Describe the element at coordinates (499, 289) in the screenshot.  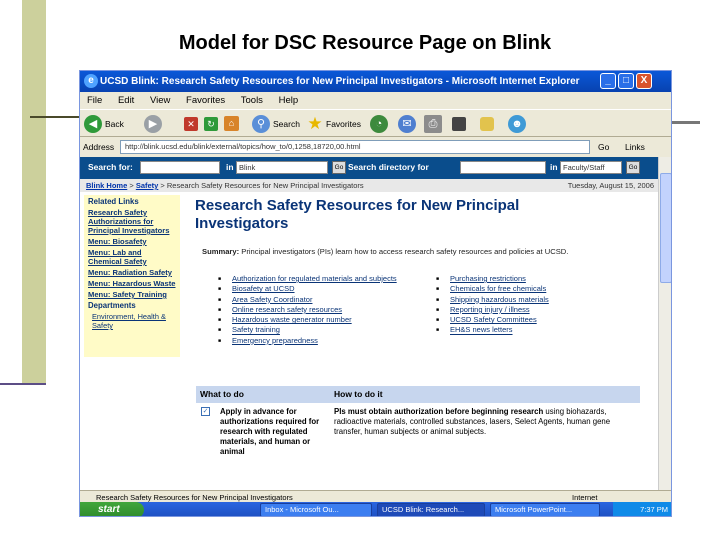
I see `topic-link: Chemicals for free chemicals` at that location.